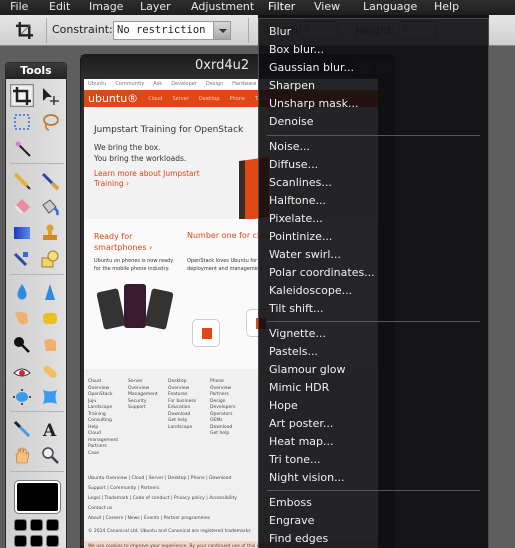 This screenshot has width=515, height=548. I want to click on dodge-icon, so click(22, 344).